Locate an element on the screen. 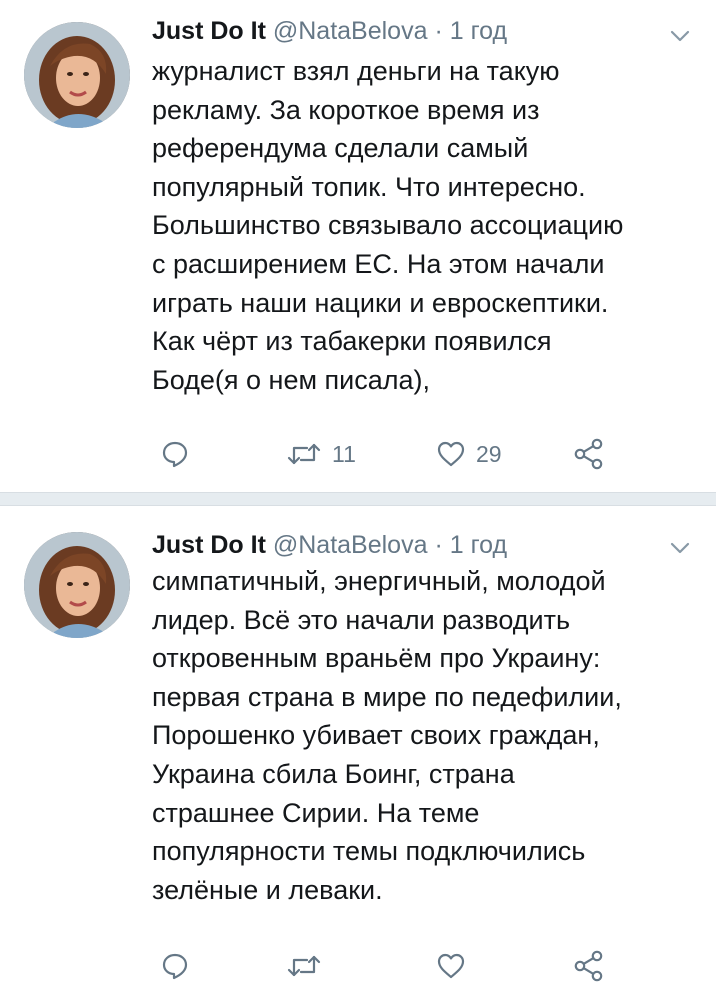  tweet-text-line: страшнее Сирии. На теме is located at coordinates (316, 812).